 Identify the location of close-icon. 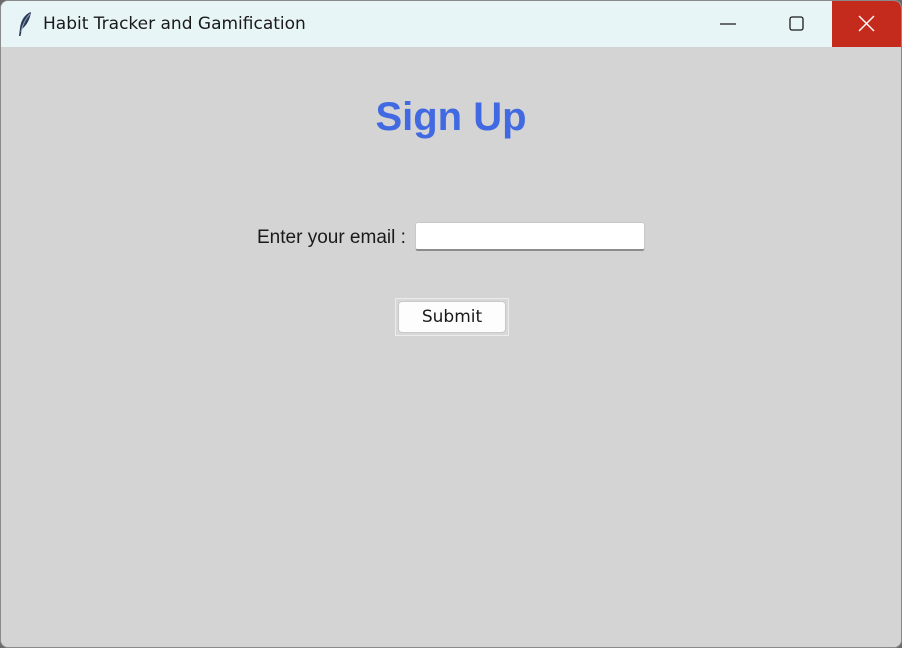
(866, 23).